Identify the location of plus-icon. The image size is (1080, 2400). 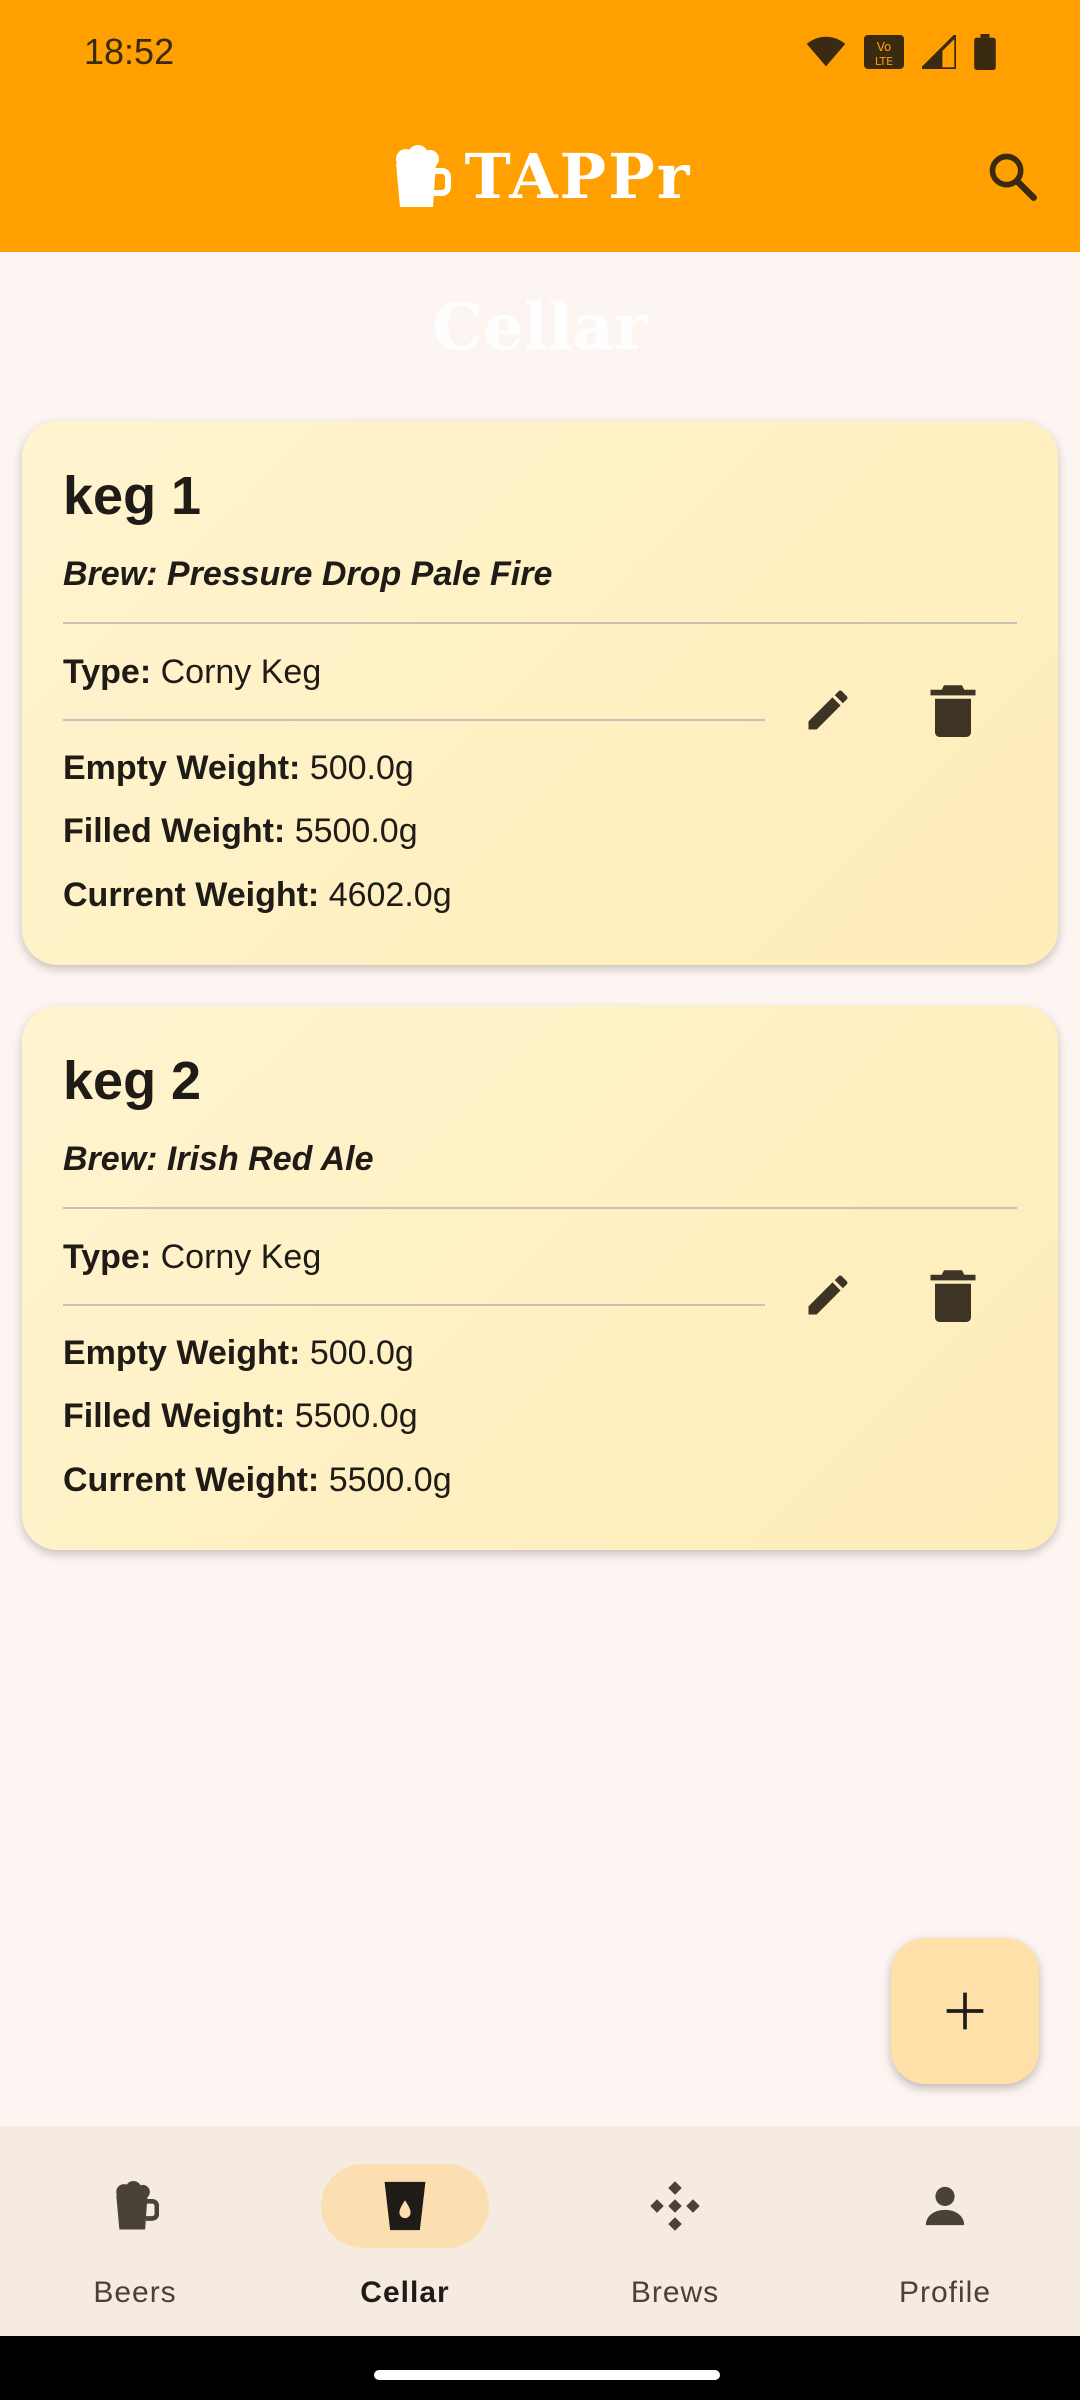
(965, 2011).